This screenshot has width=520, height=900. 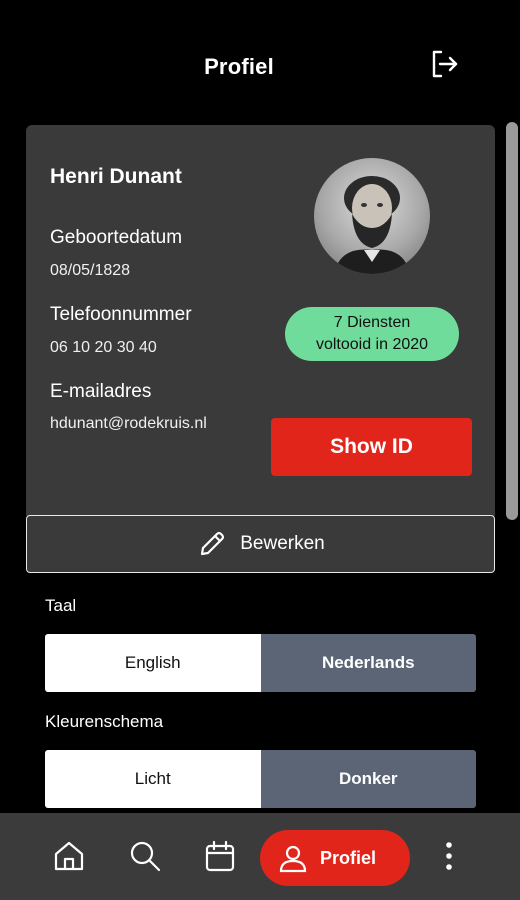 I want to click on theme-option-dark: Donker, so click(x=368, y=779).